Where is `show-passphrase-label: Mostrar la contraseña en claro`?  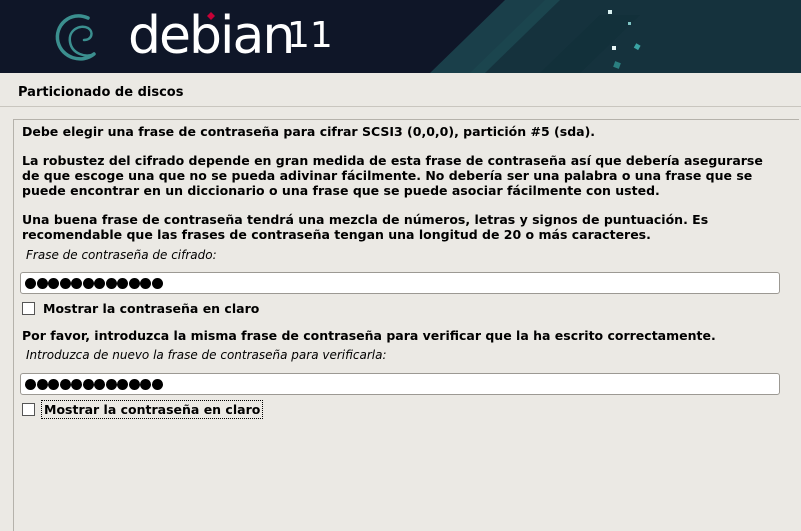
show-passphrase-label: Mostrar la contraseña en claro is located at coordinates (151, 308).